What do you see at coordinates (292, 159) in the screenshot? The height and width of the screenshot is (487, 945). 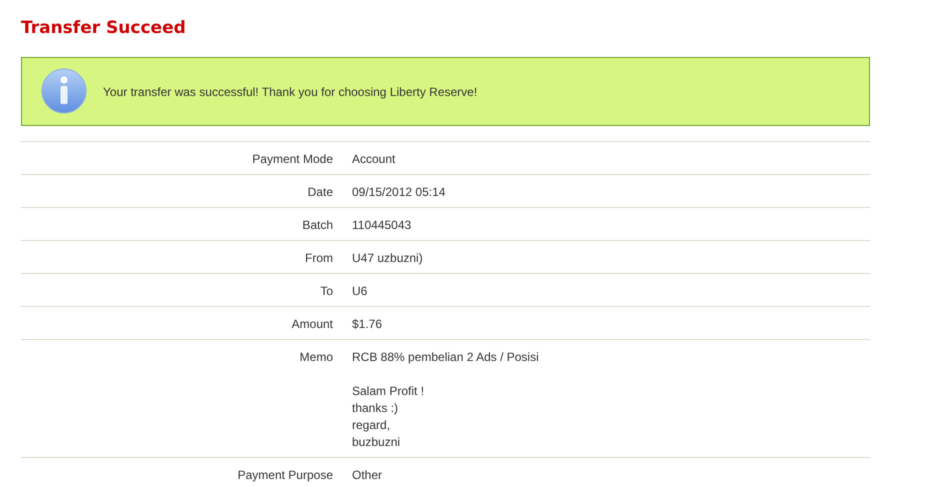 I see `field-label: Payment Mode` at bounding box center [292, 159].